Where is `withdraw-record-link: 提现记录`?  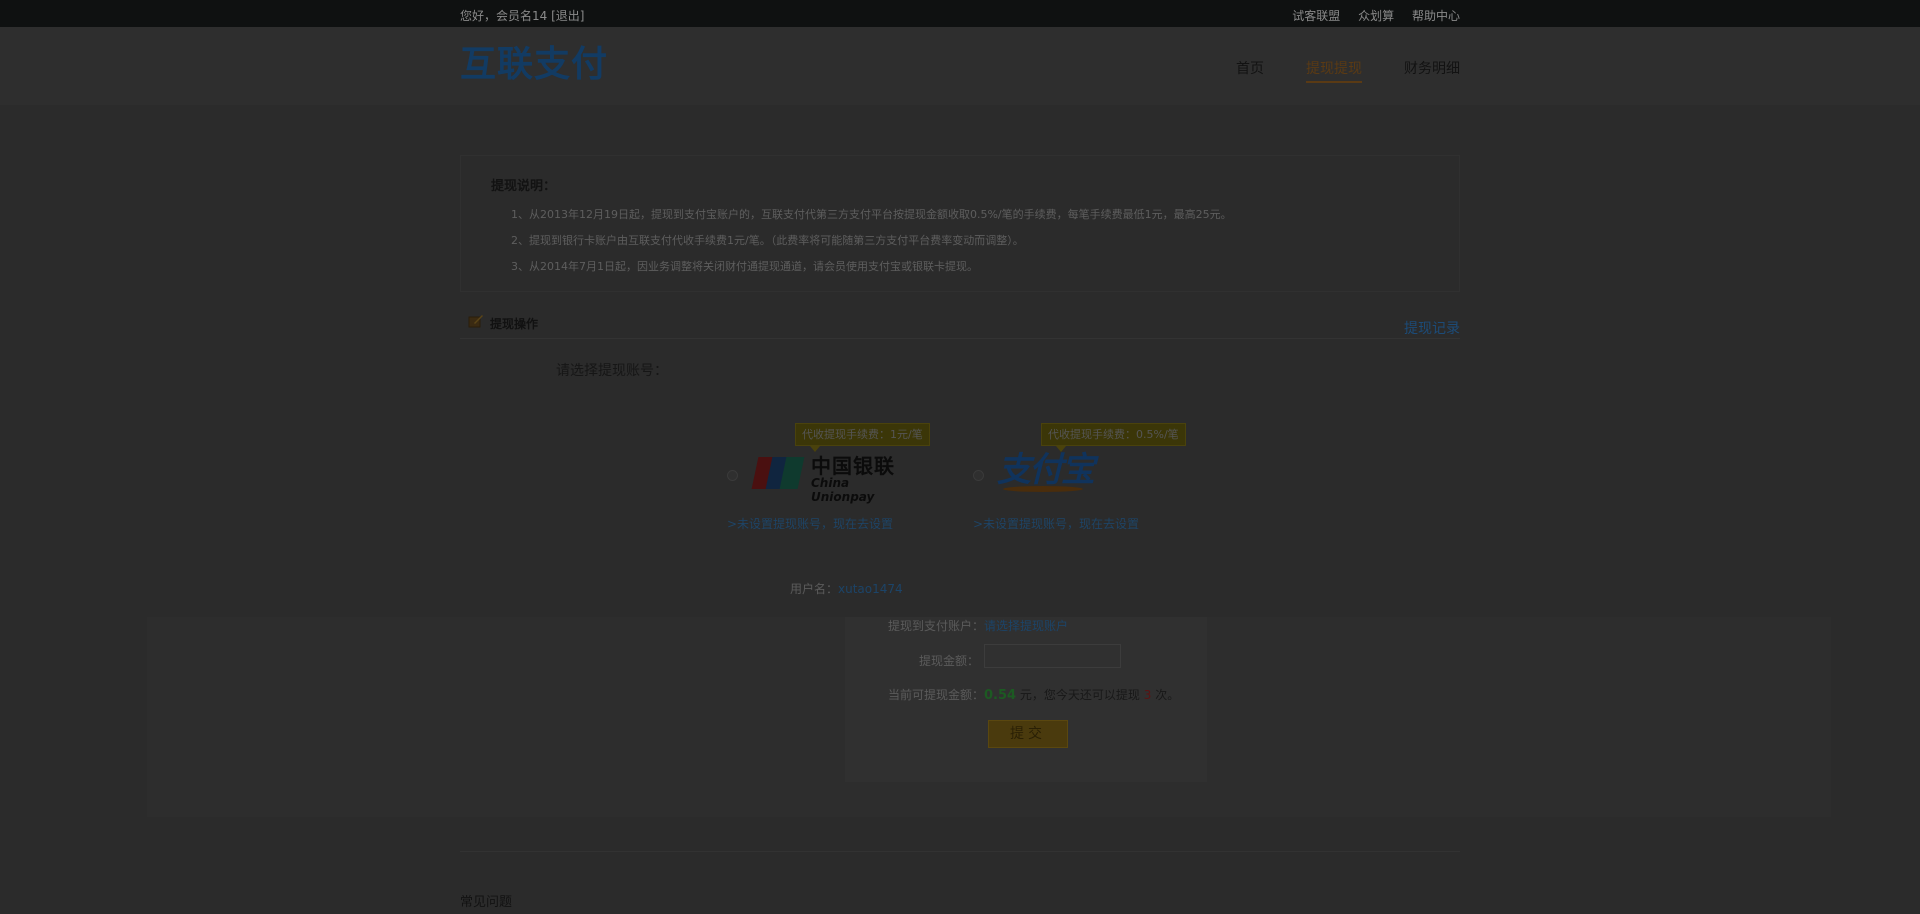 withdraw-record-link: 提现记录 is located at coordinates (1432, 328).